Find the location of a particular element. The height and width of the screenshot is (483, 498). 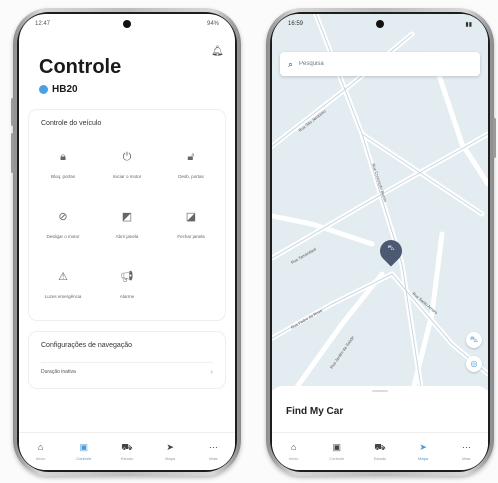

control-label: Desb. portas is located at coordinates (191, 176).